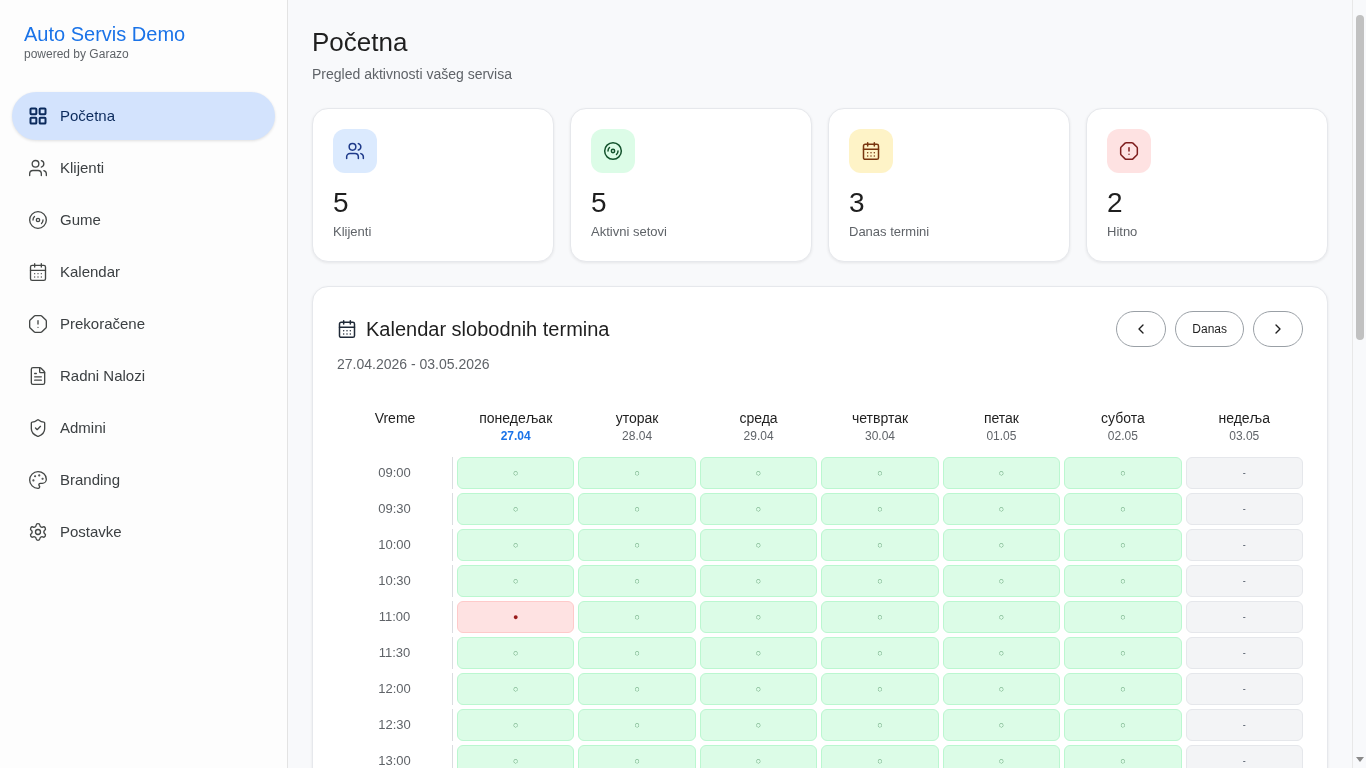  What do you see at coordinates (77, 54) in the screenshot?
I see `brand-tagline: powered by Garazo` at bounding box center [77, 54].